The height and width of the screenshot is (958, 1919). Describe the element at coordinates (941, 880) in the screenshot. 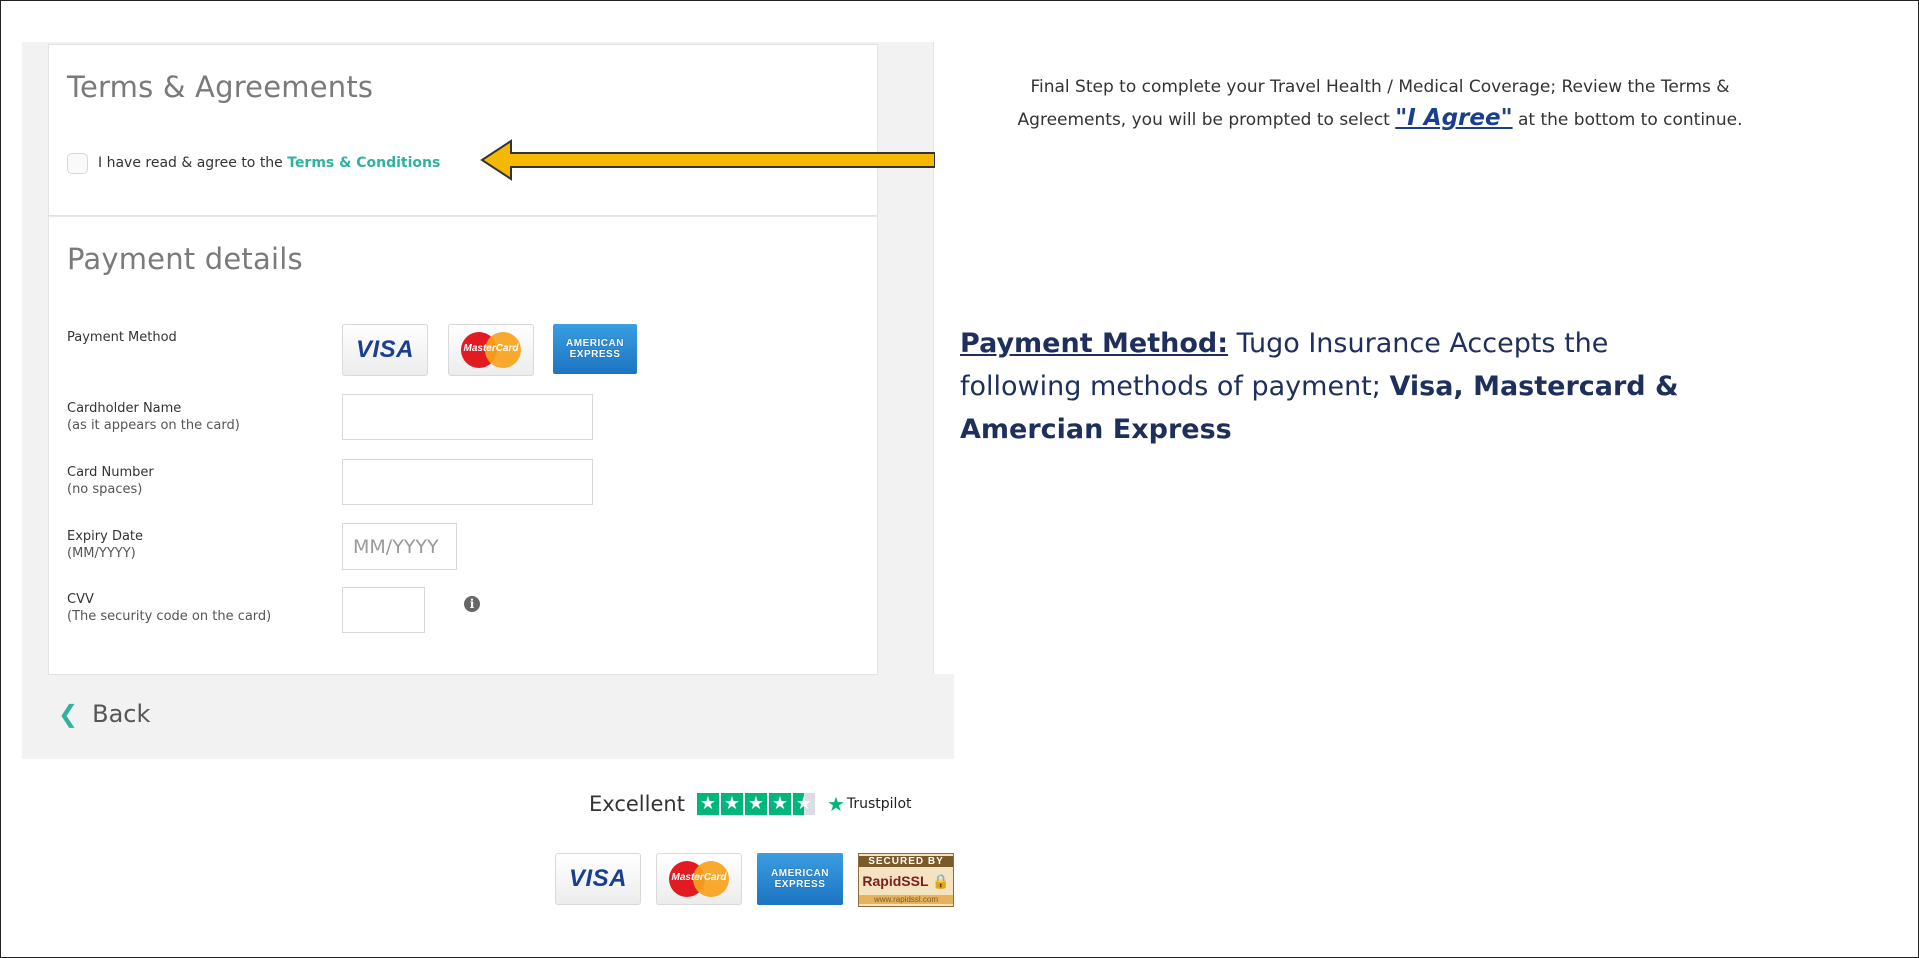

I see `padlock-icon: 🔒` at that location.